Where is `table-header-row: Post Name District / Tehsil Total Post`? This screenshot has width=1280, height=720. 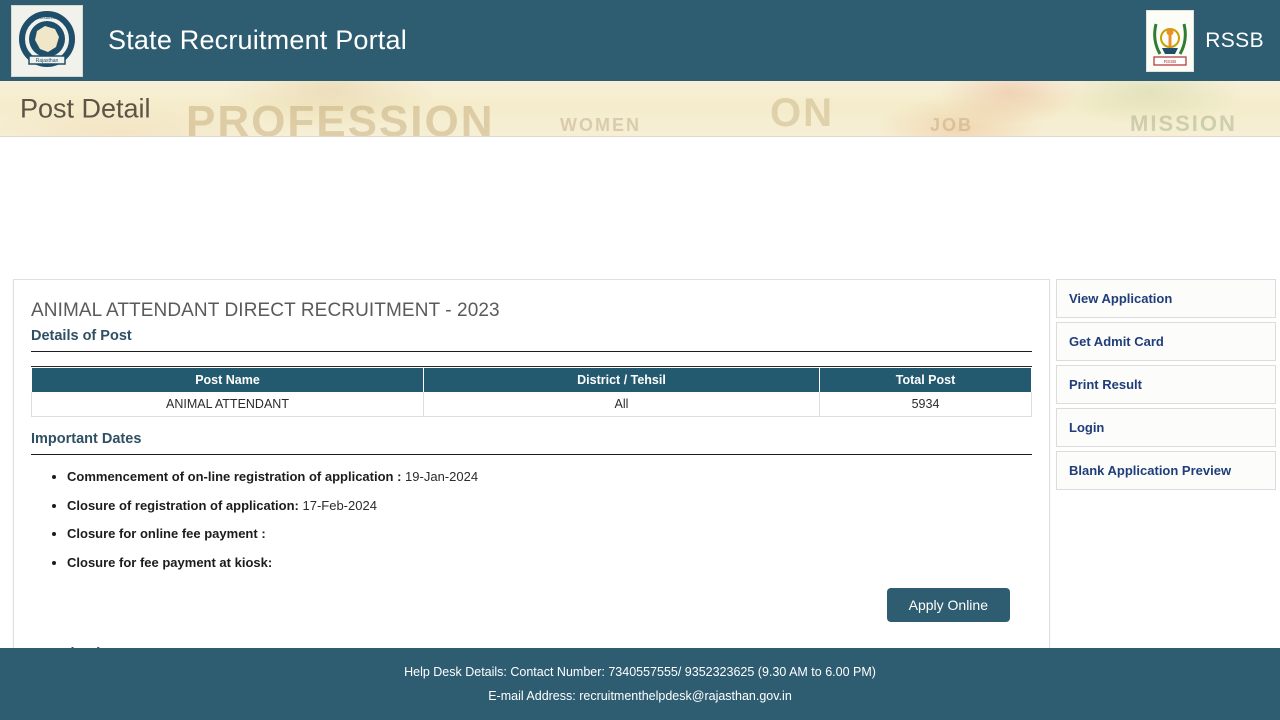 table-header-row: Post Name District / Tehsil Total Post is located at coordinates (531, 379).